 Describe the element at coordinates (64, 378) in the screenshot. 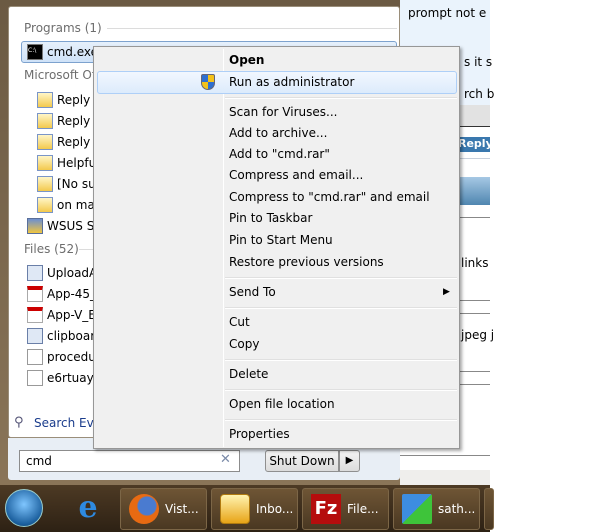

I see `list-item: e6rtuayk` at that location.